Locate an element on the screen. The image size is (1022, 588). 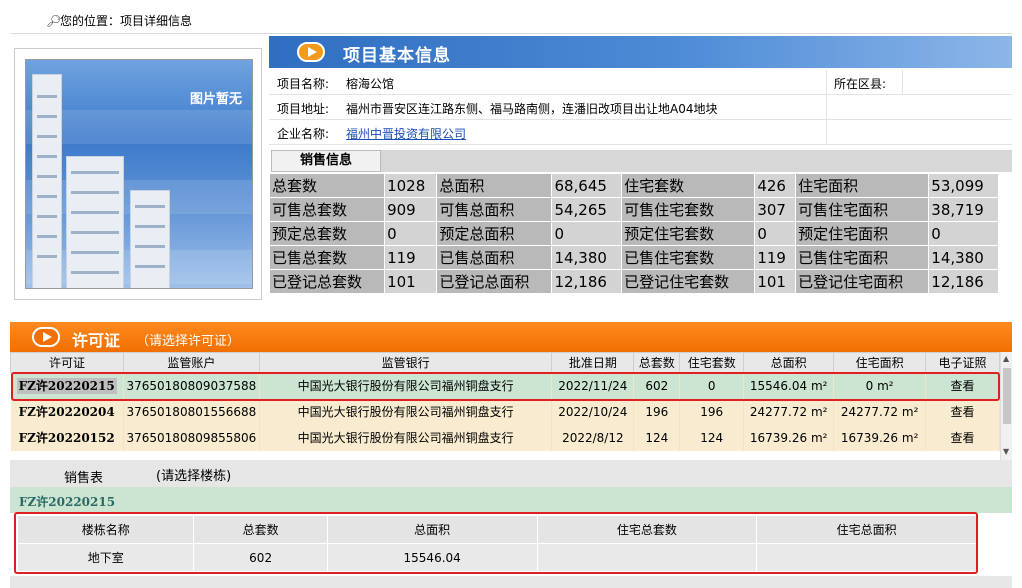
permit-cell-area: 16739.26 m² is located at coordinates (789, 437).